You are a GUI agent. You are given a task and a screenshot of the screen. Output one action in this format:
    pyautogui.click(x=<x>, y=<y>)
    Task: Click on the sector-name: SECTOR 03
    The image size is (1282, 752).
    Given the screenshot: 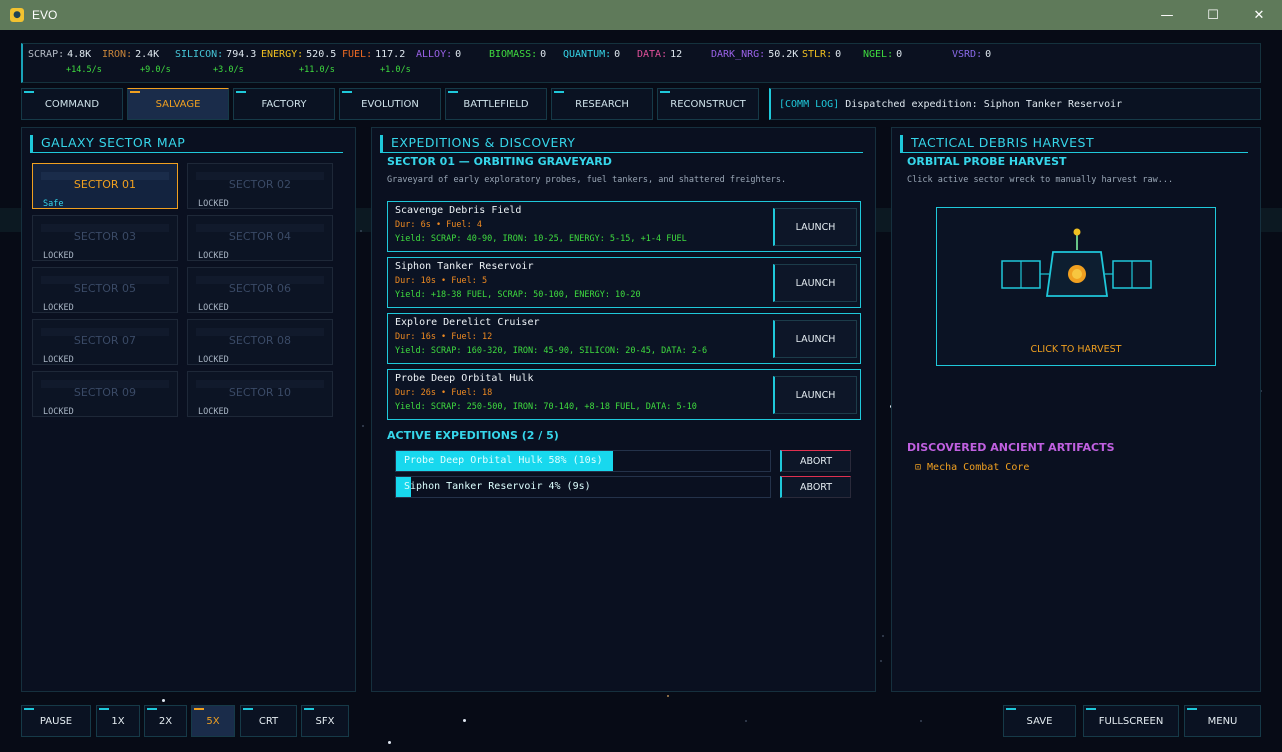 What is the action you would take?
    pyautogui.click(x=105, y=236)
    